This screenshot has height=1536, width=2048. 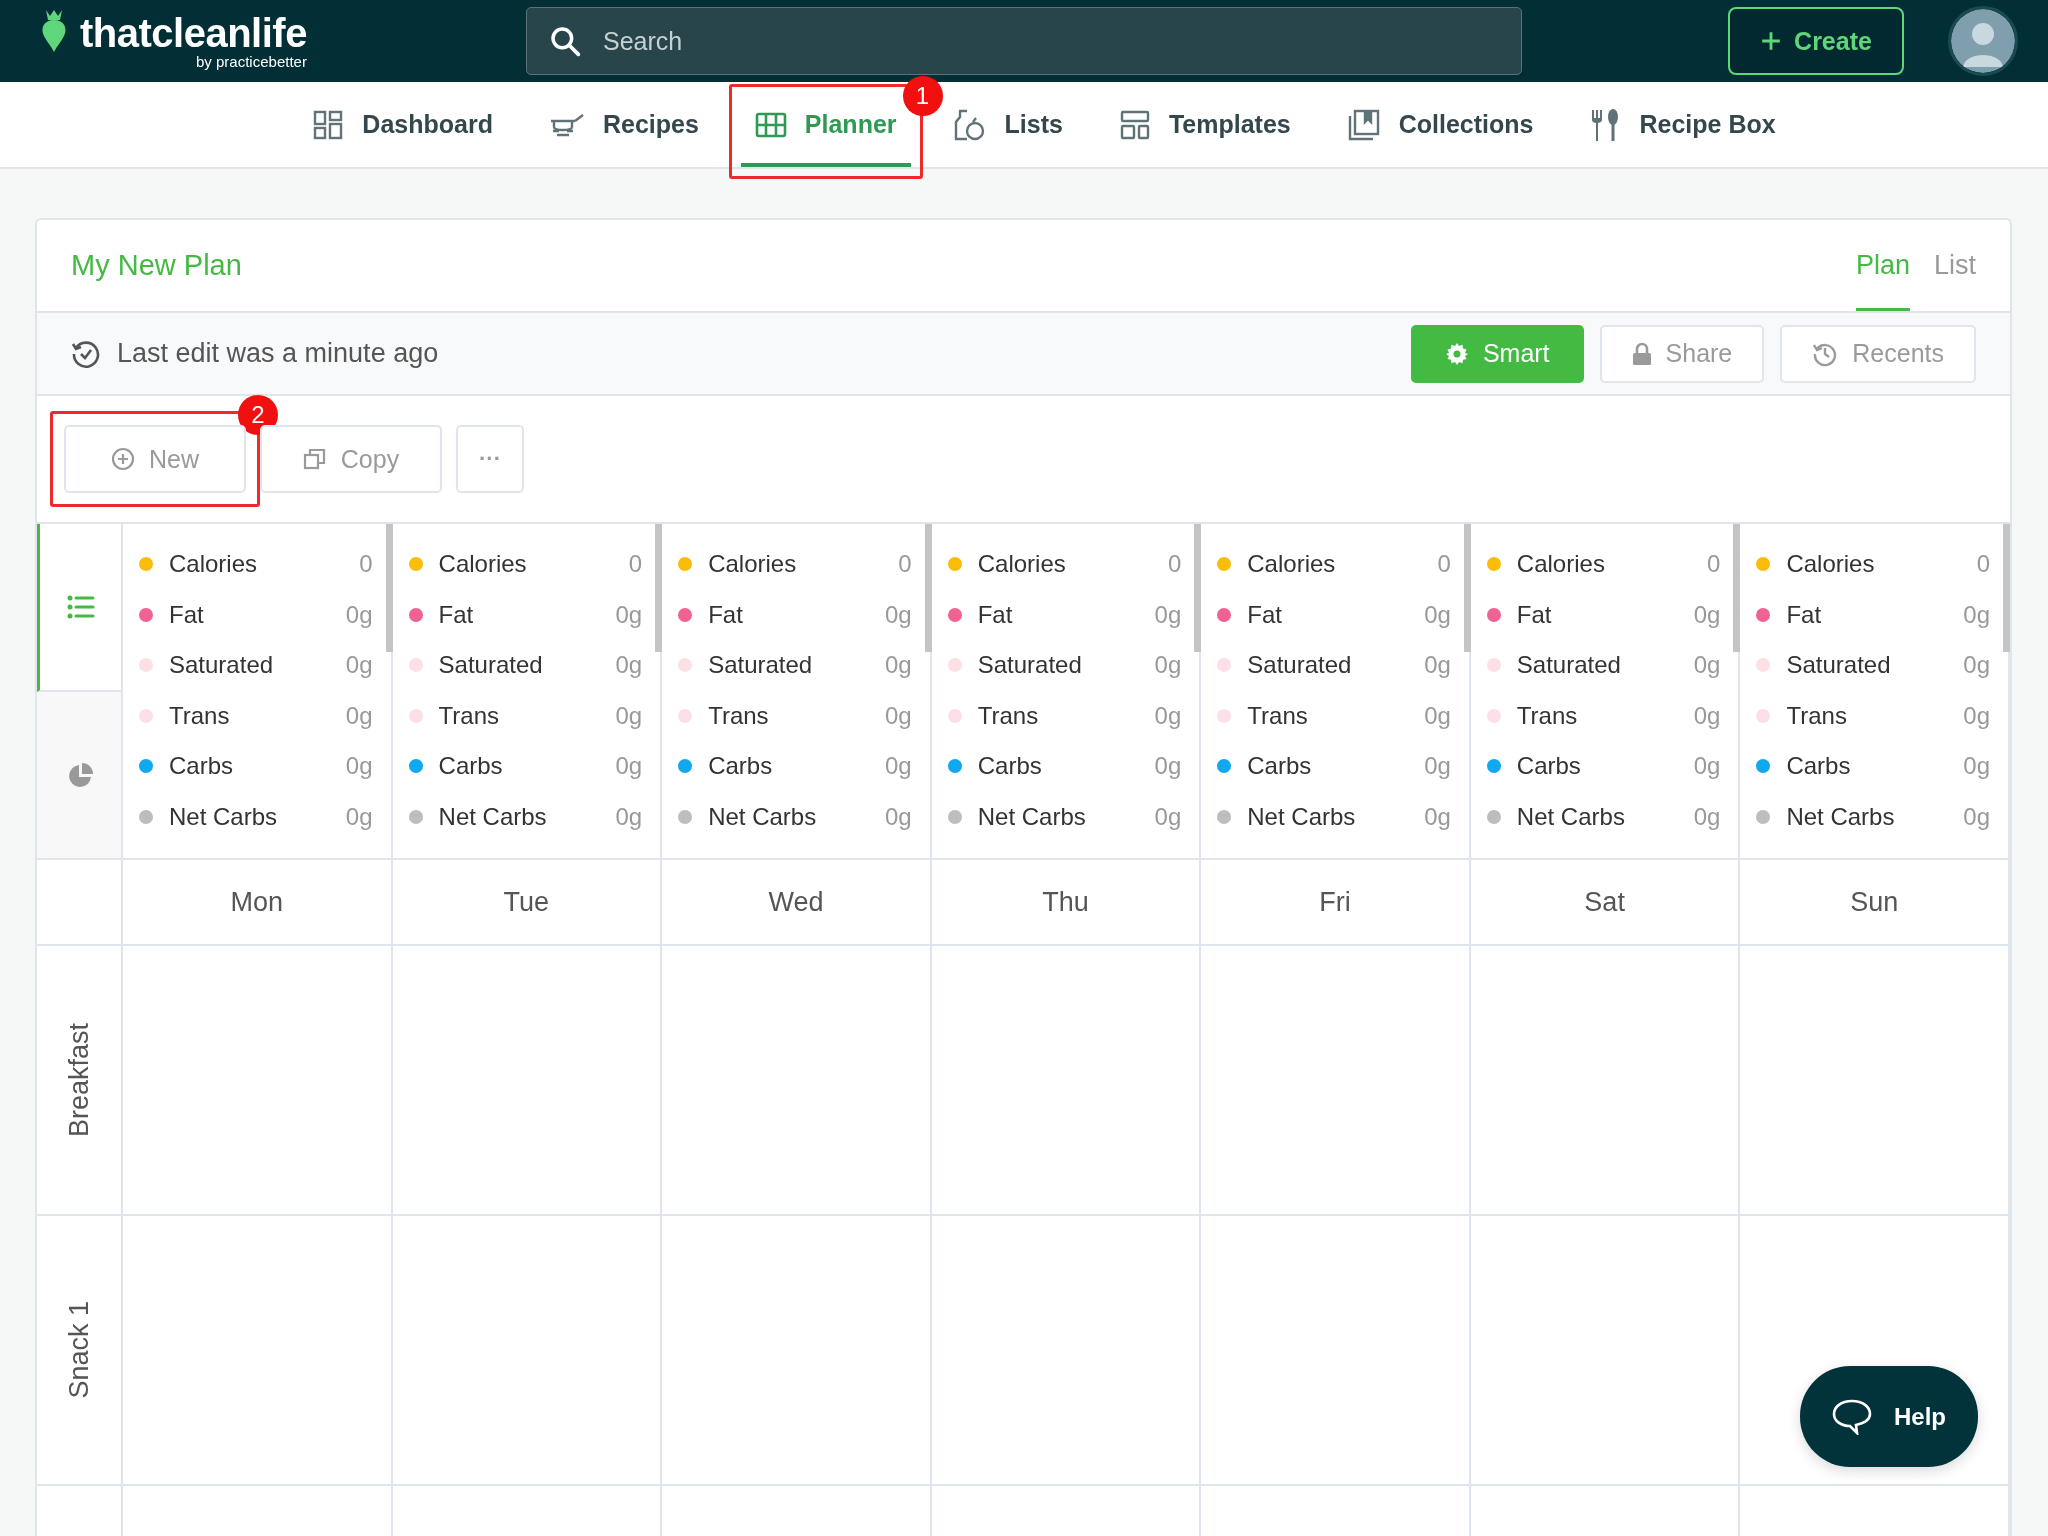 I want to click on history-check-icon, so click(x=86, y=353).